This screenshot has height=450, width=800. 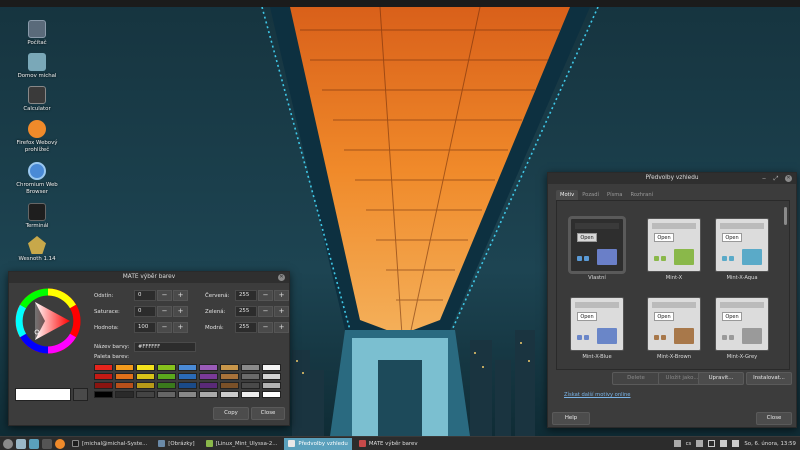 I want to click on volume-icon, so click(x=736, y=443).